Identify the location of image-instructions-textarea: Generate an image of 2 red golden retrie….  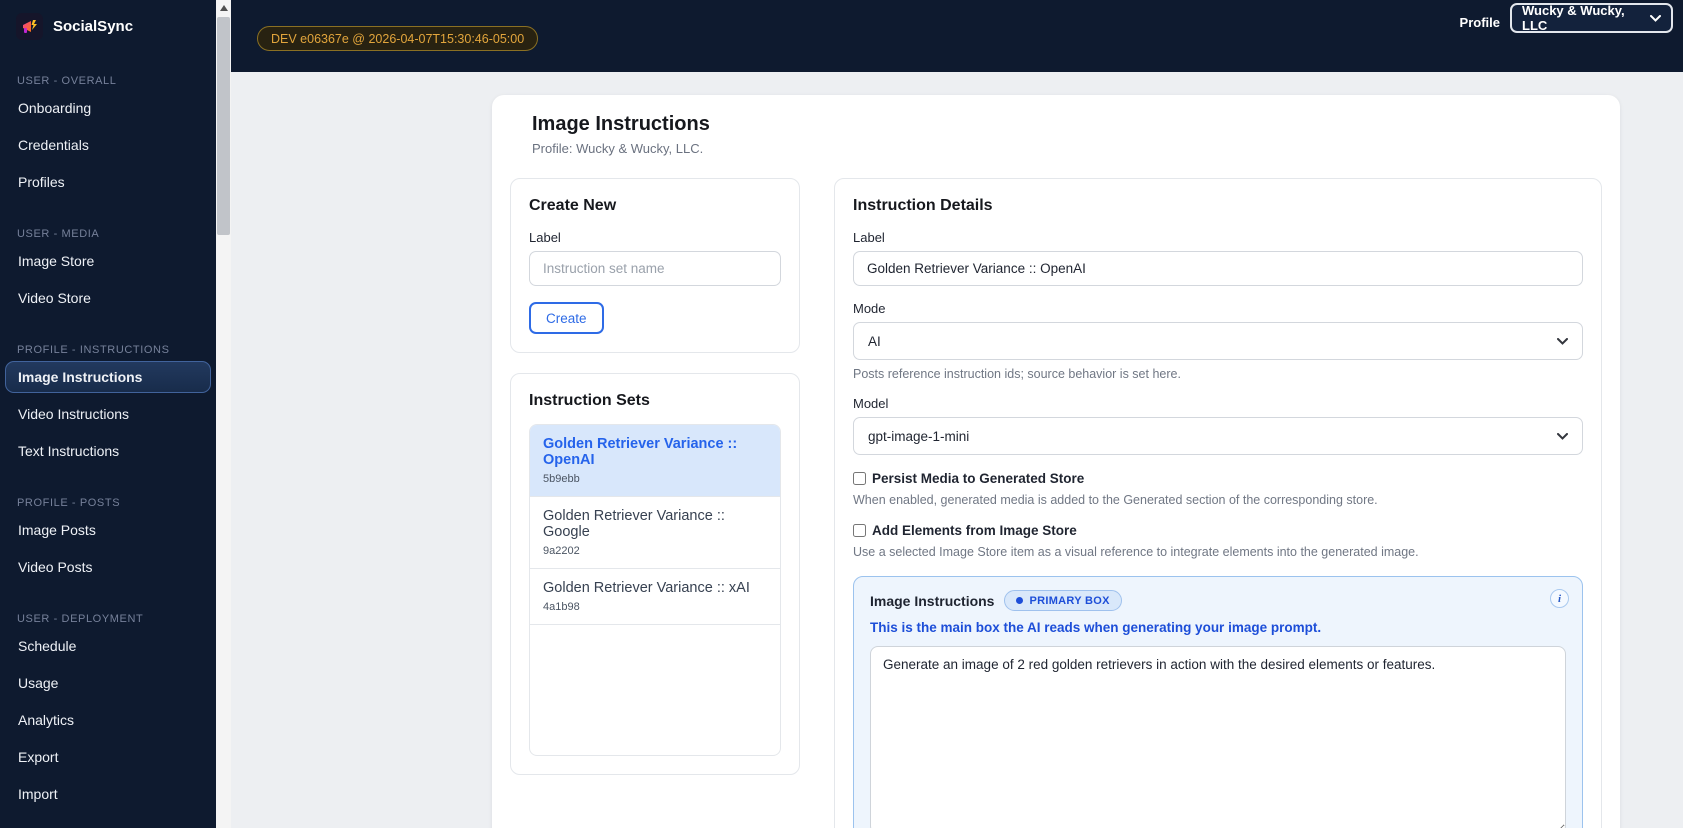
(1218, 737).